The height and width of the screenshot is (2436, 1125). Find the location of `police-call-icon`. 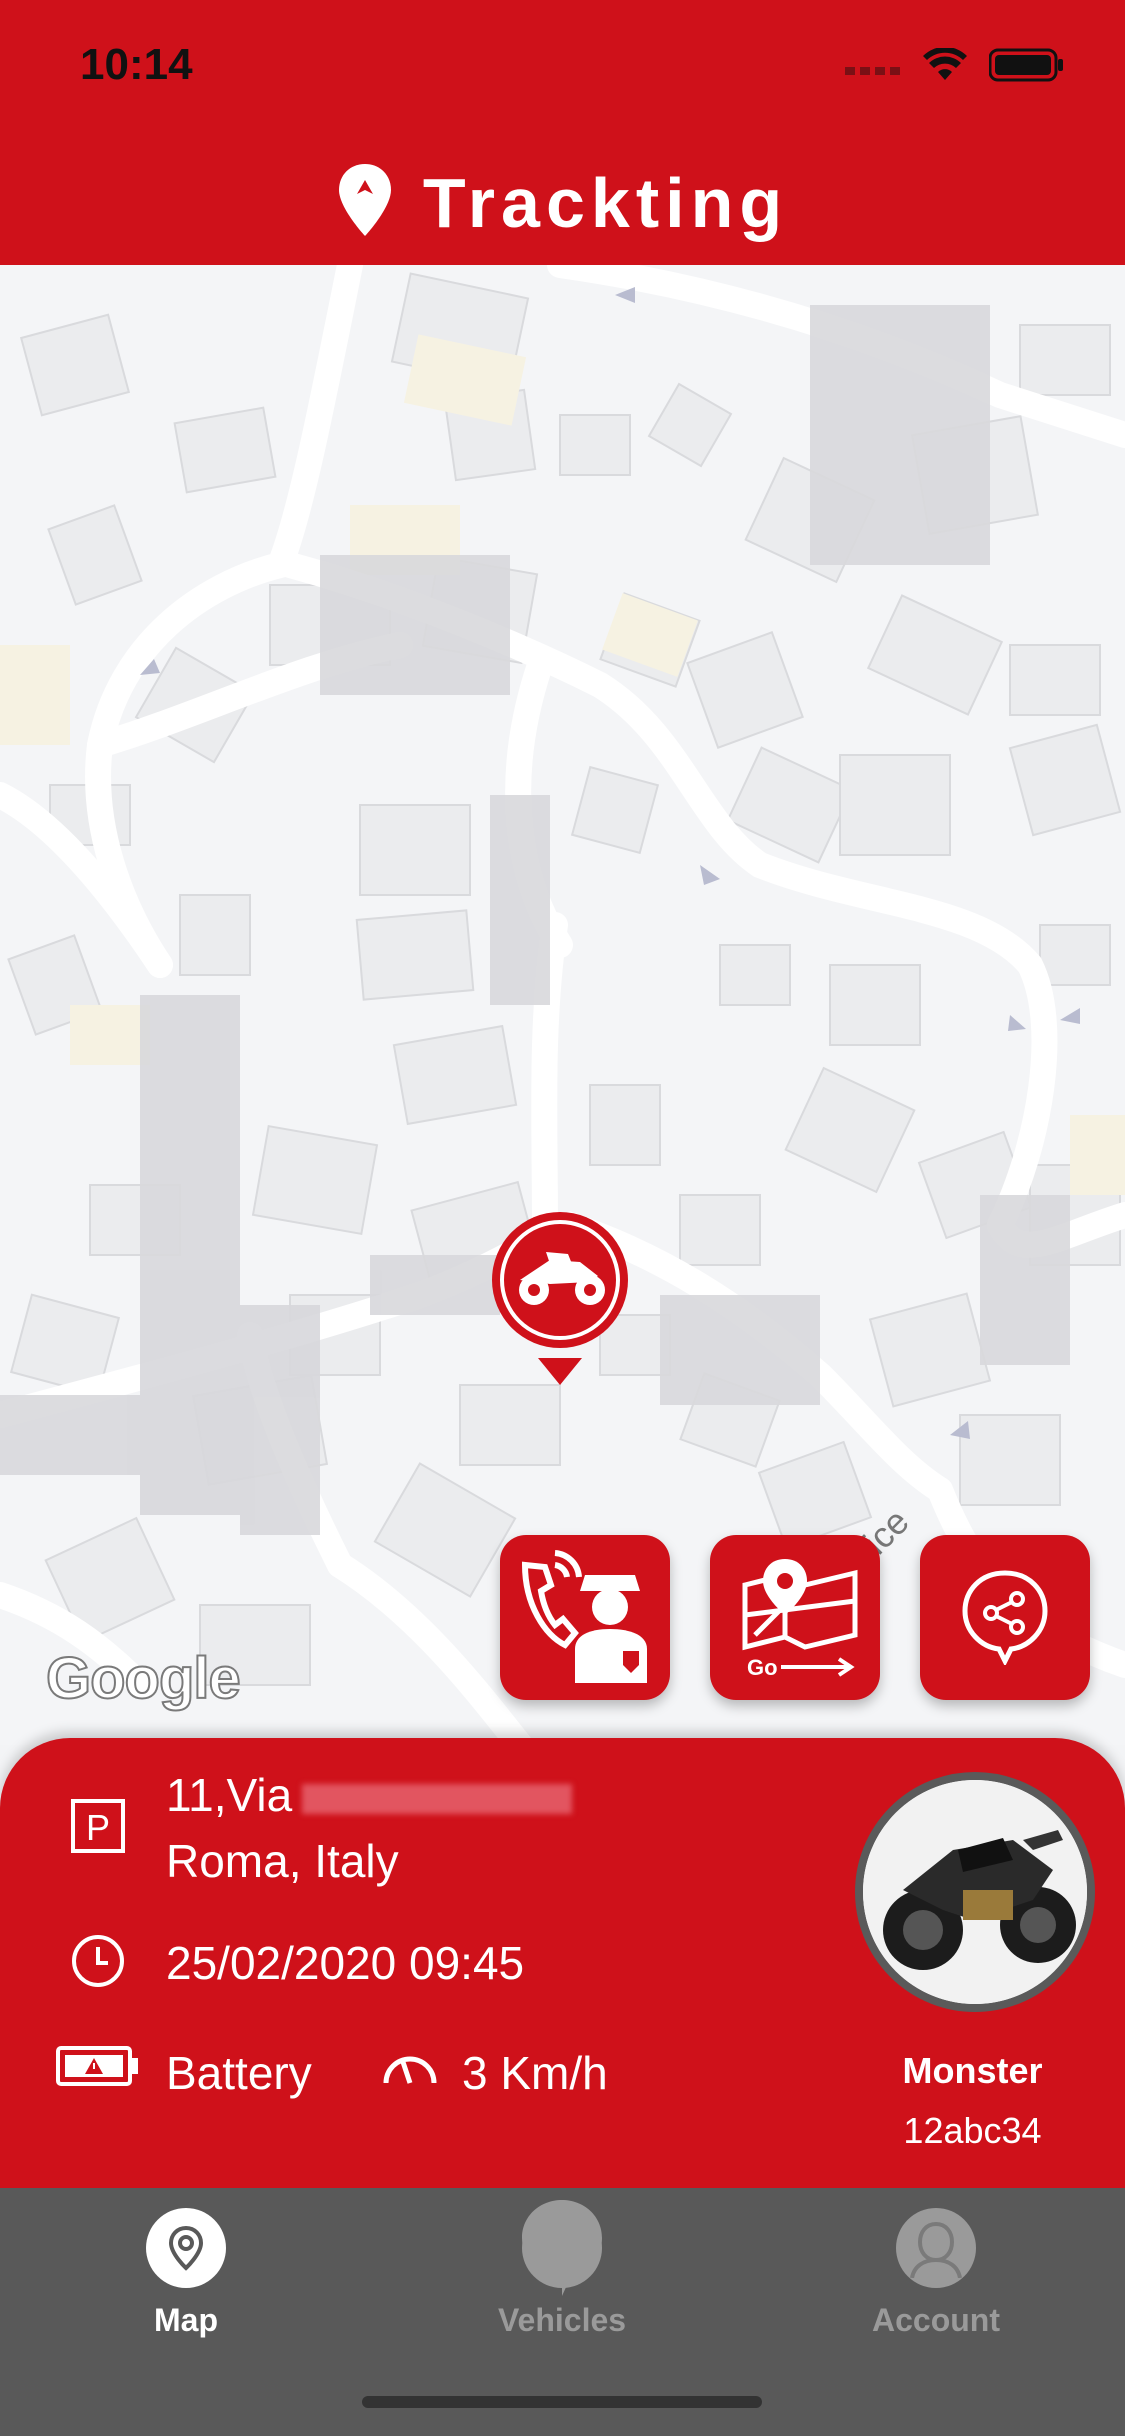

police-call-icon is located at coordinates (585, 1617).